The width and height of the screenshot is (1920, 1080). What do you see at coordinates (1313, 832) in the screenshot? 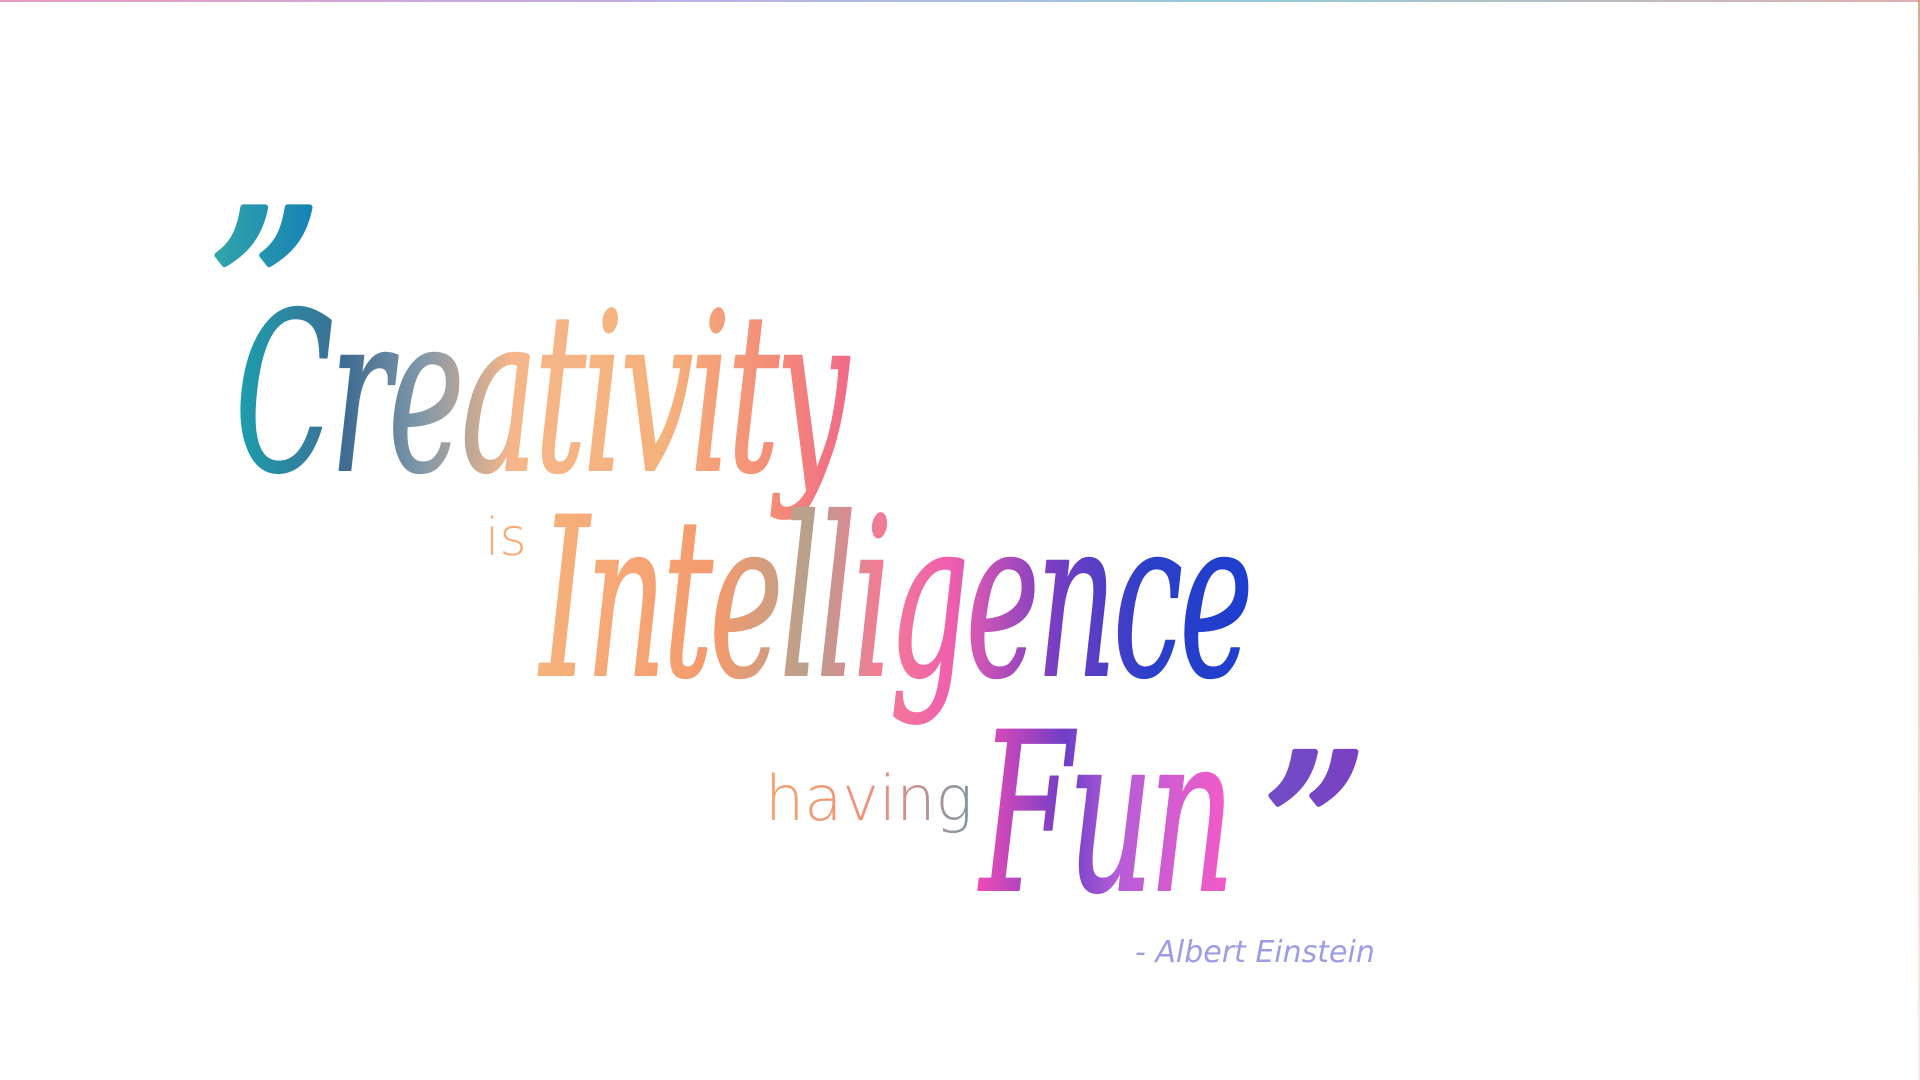
I see `close-quote-mark: ”` at bounding box center [1313, 832].